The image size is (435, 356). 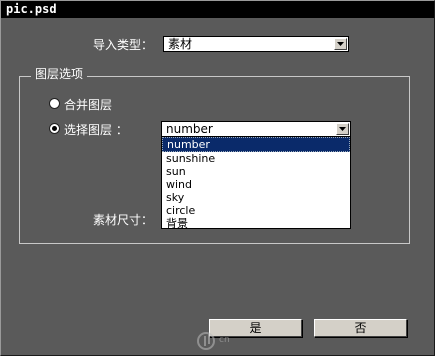 What do you see at coordinates (256, 158) in the screenshot?
I see `dropdown-option: sunshine` at bounding box center [256, 158].